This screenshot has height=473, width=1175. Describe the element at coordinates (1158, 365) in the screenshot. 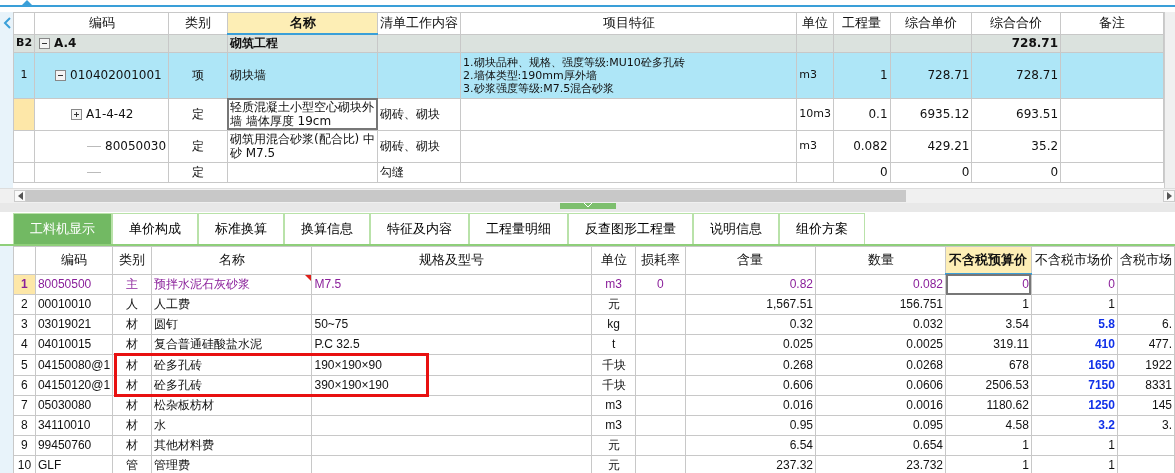

I see `table-cell-text: 1922` at that location.